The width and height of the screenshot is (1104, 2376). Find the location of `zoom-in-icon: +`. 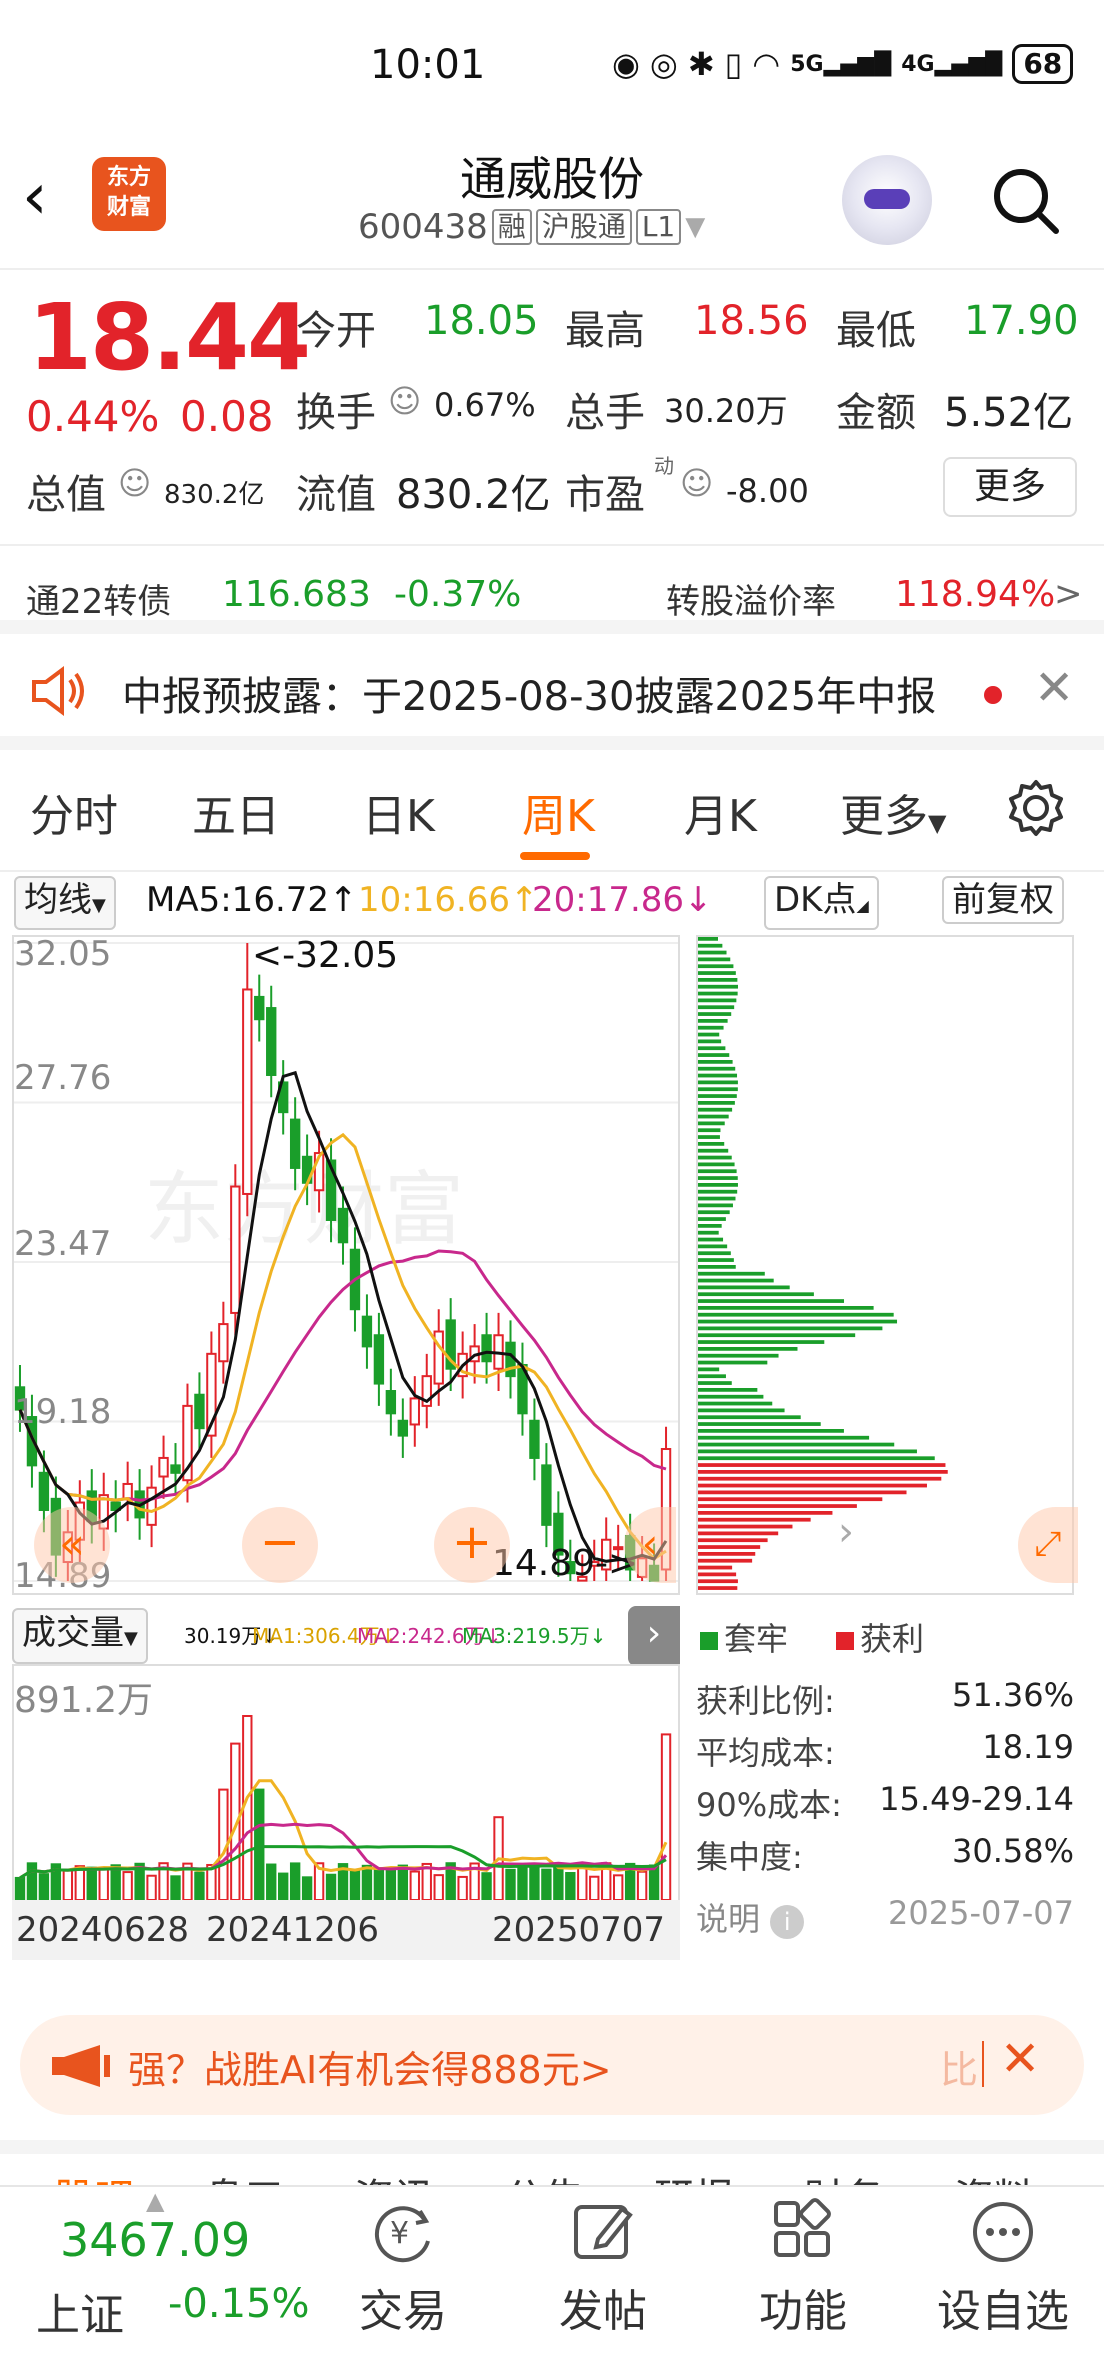

zoom-in-icon: + is located at coordinates (472, 1545).